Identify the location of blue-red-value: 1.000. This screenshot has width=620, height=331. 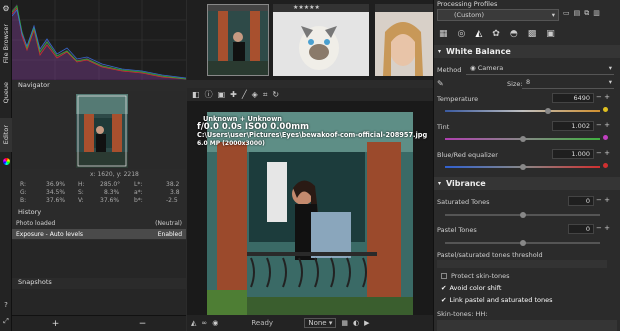
(573, 154).